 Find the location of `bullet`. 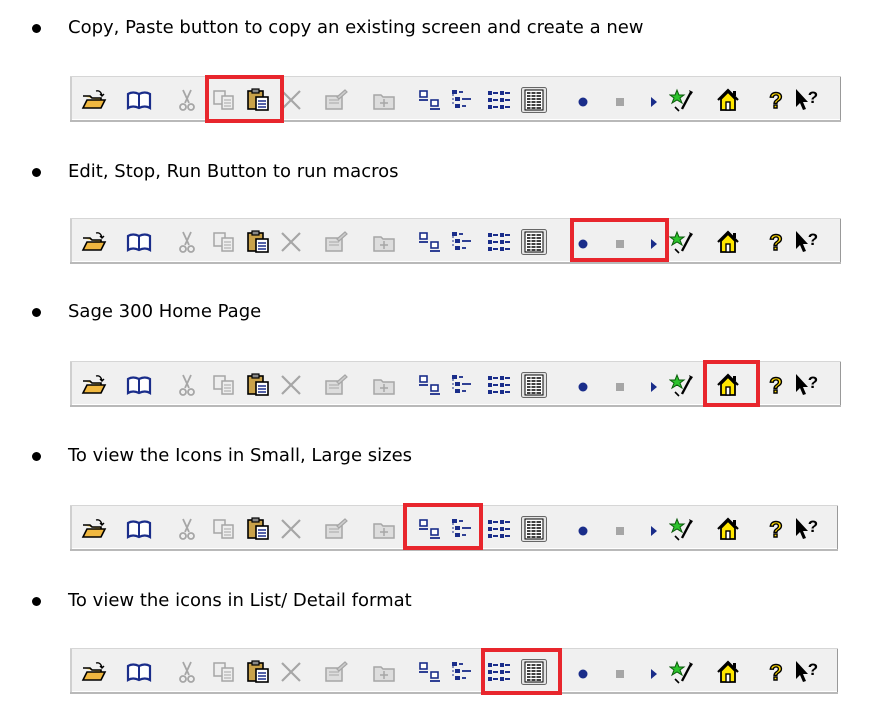

bullet is located at coordinates (36, 312).